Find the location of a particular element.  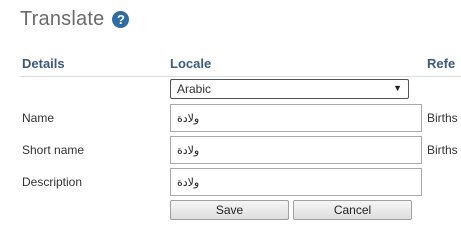

chevron-down-icon: ▼ is located at coordinates (397, 88).